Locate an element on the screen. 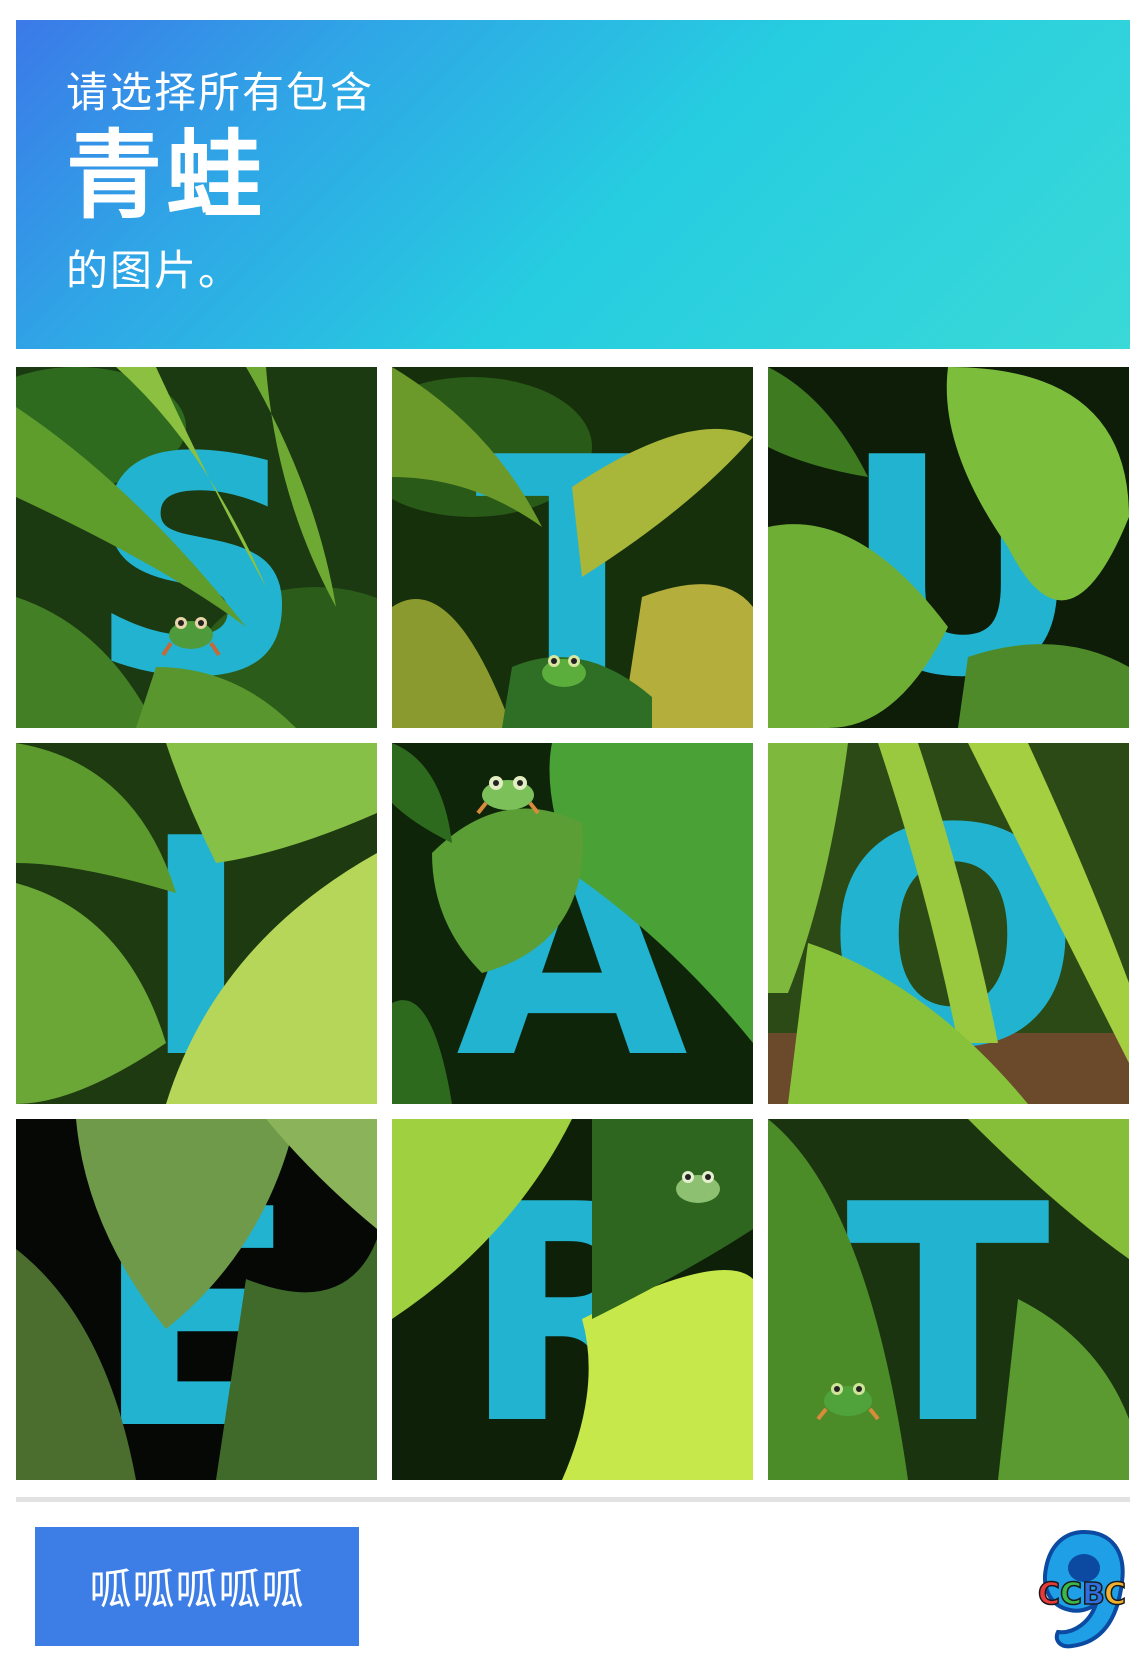 Image resolution: width=1146 pixels, height=1667 pixels. image-tile-5: A is located at coordinates (572, 923).